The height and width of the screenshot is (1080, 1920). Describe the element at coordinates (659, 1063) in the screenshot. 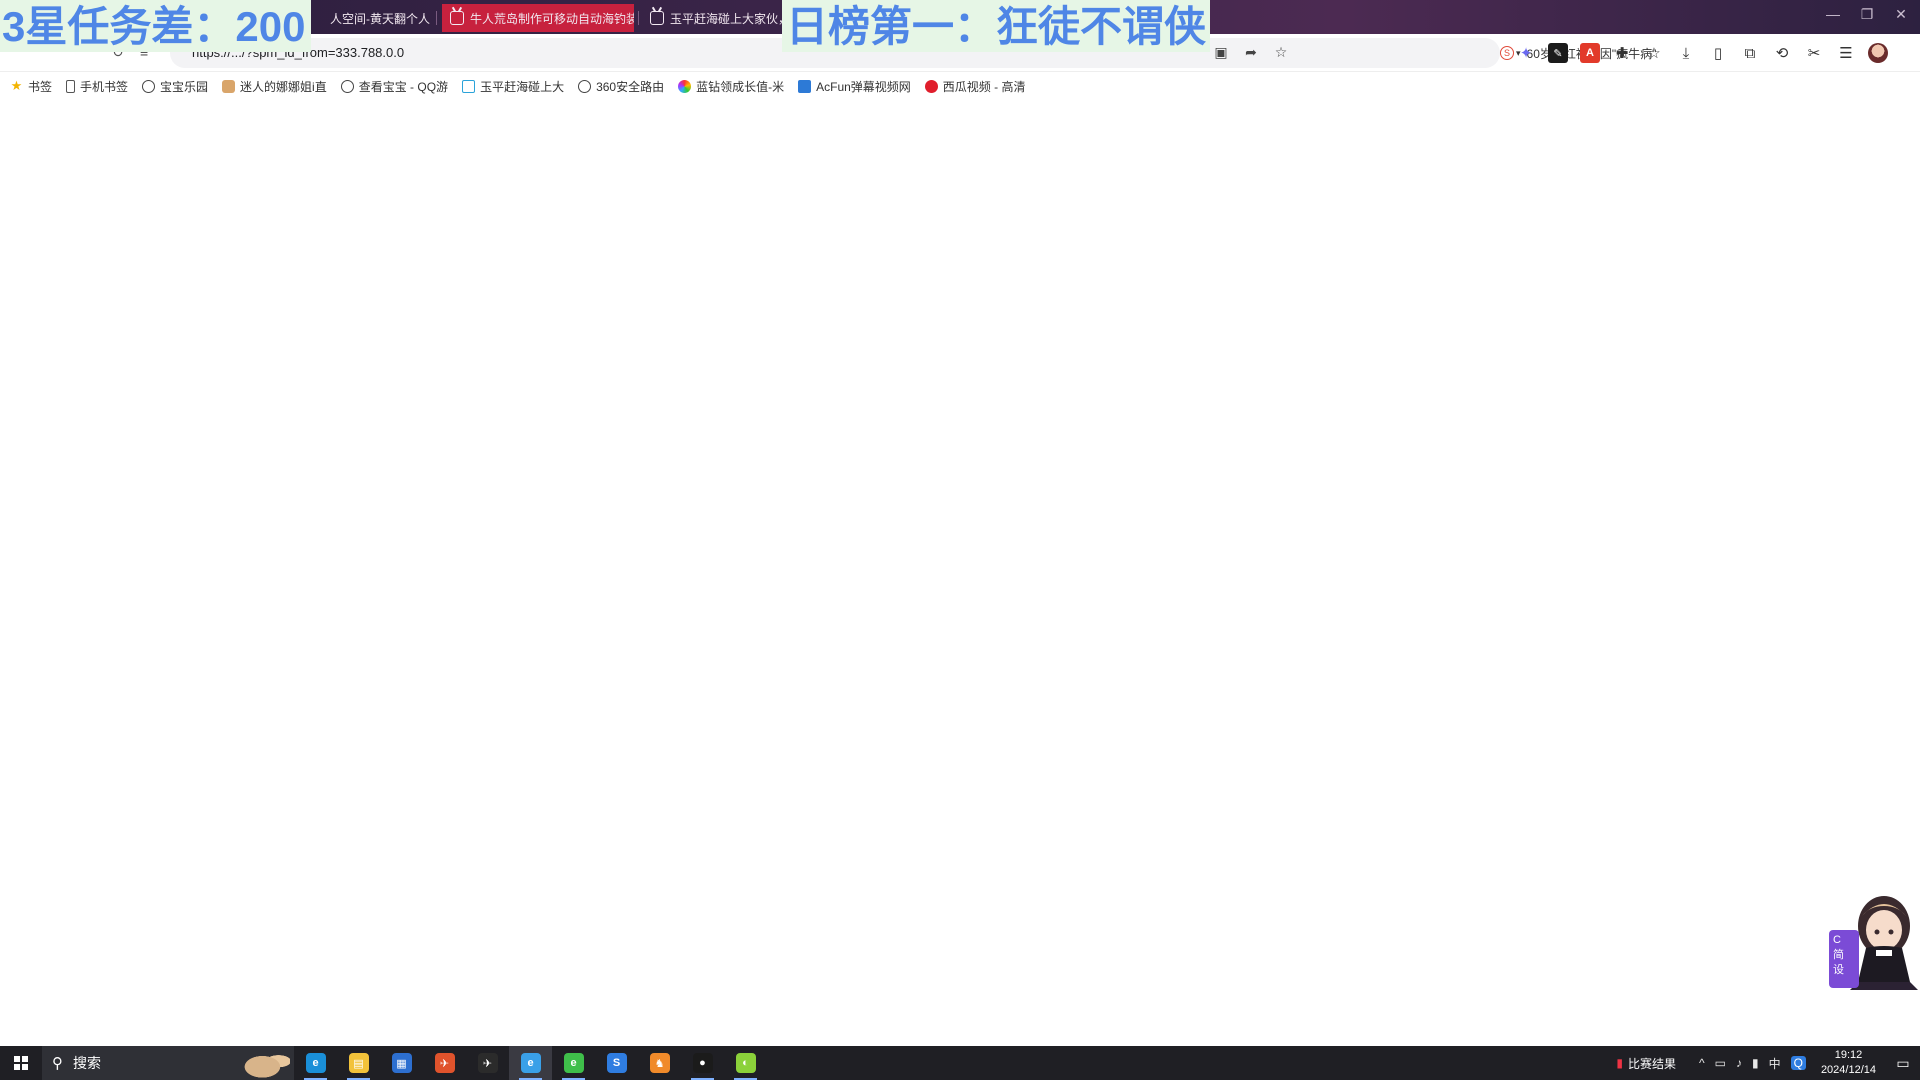

I see `taskbar-app-app-orange: ♞` at that location.